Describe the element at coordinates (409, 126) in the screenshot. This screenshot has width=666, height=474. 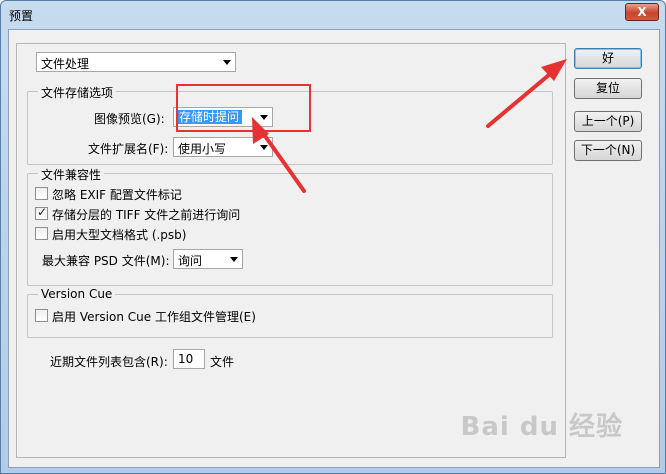
I see `annotation-arrows` at that location.